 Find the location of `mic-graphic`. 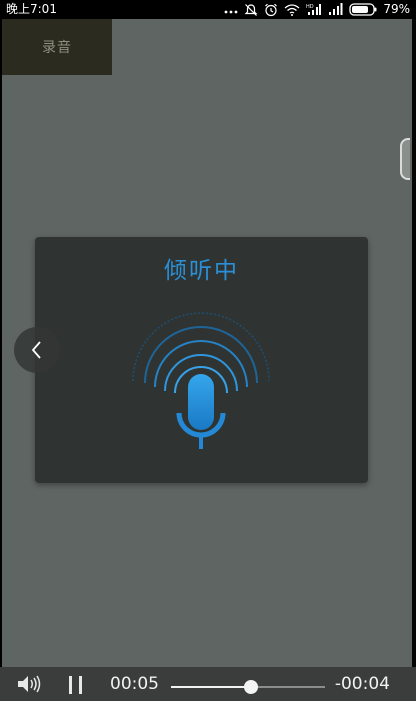

mic-graphic is located at coordinates (201, 379).